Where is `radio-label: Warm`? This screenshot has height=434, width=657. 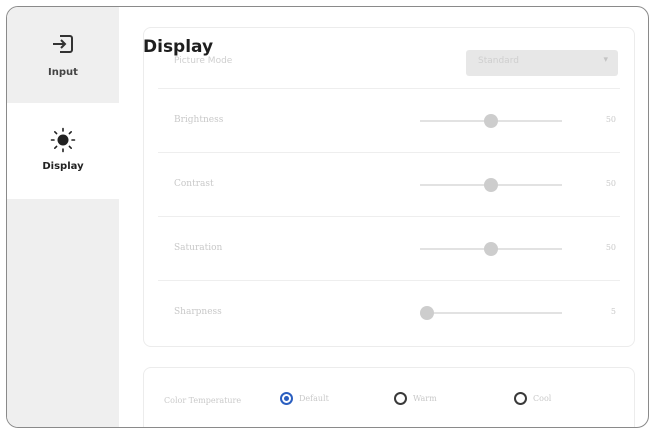
radio-label: Warm is located at coordinates (425, 398).